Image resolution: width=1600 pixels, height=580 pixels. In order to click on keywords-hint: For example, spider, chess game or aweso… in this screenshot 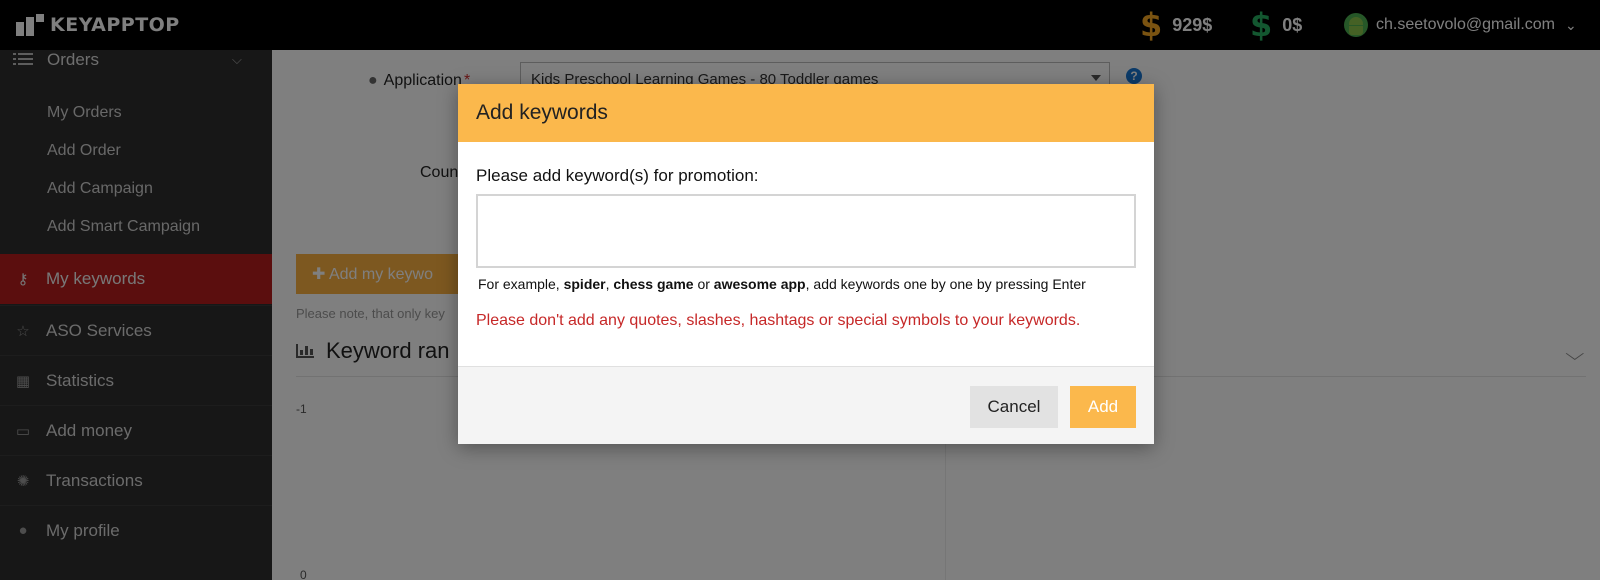, I will do `click(782, 284)`.